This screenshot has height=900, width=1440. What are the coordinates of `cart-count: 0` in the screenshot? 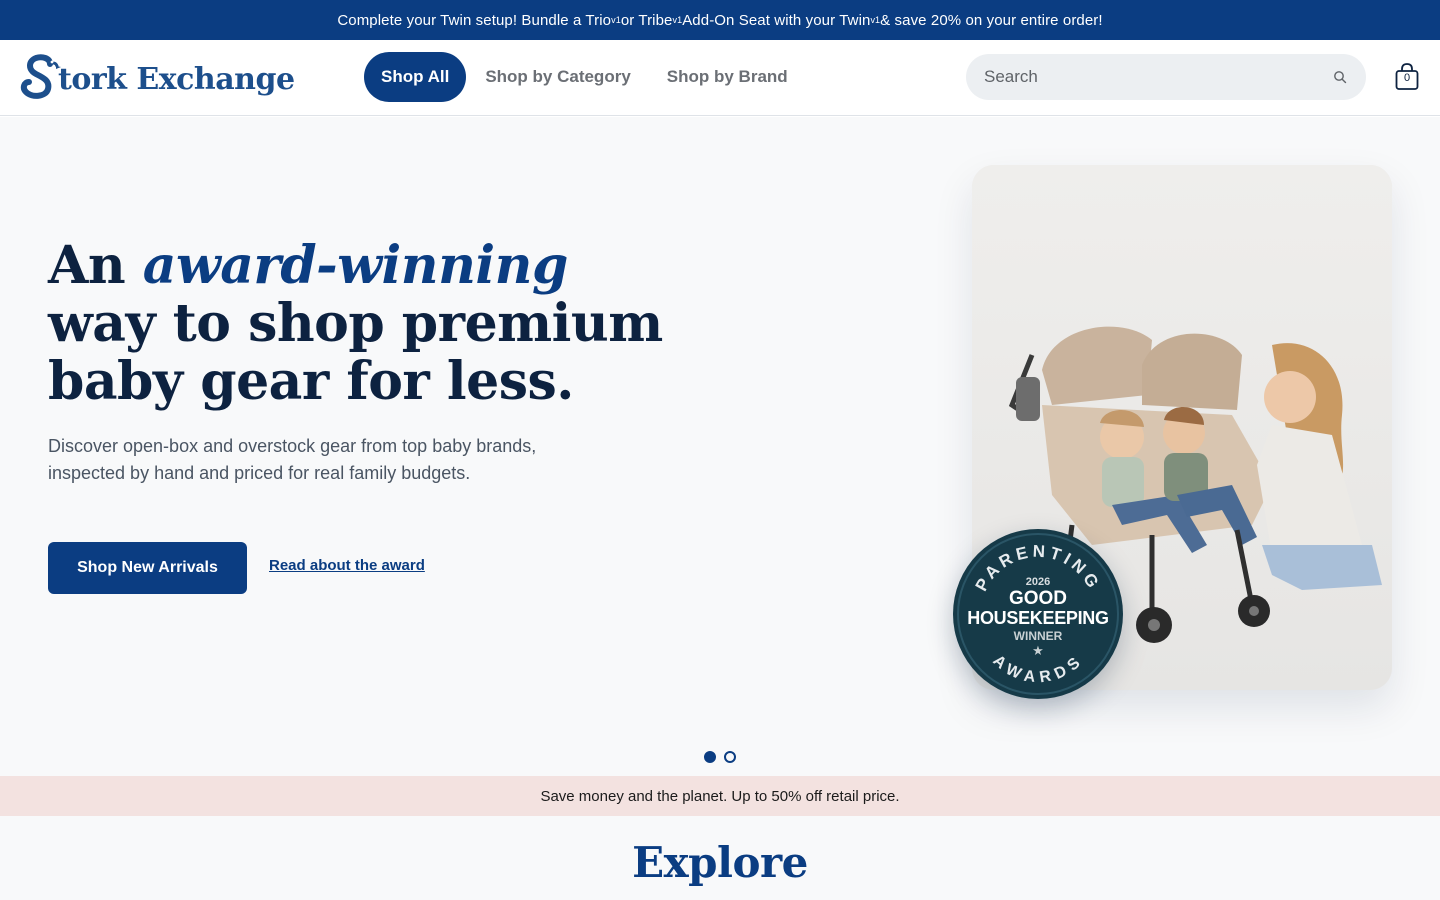 It's located at (1407, 78).